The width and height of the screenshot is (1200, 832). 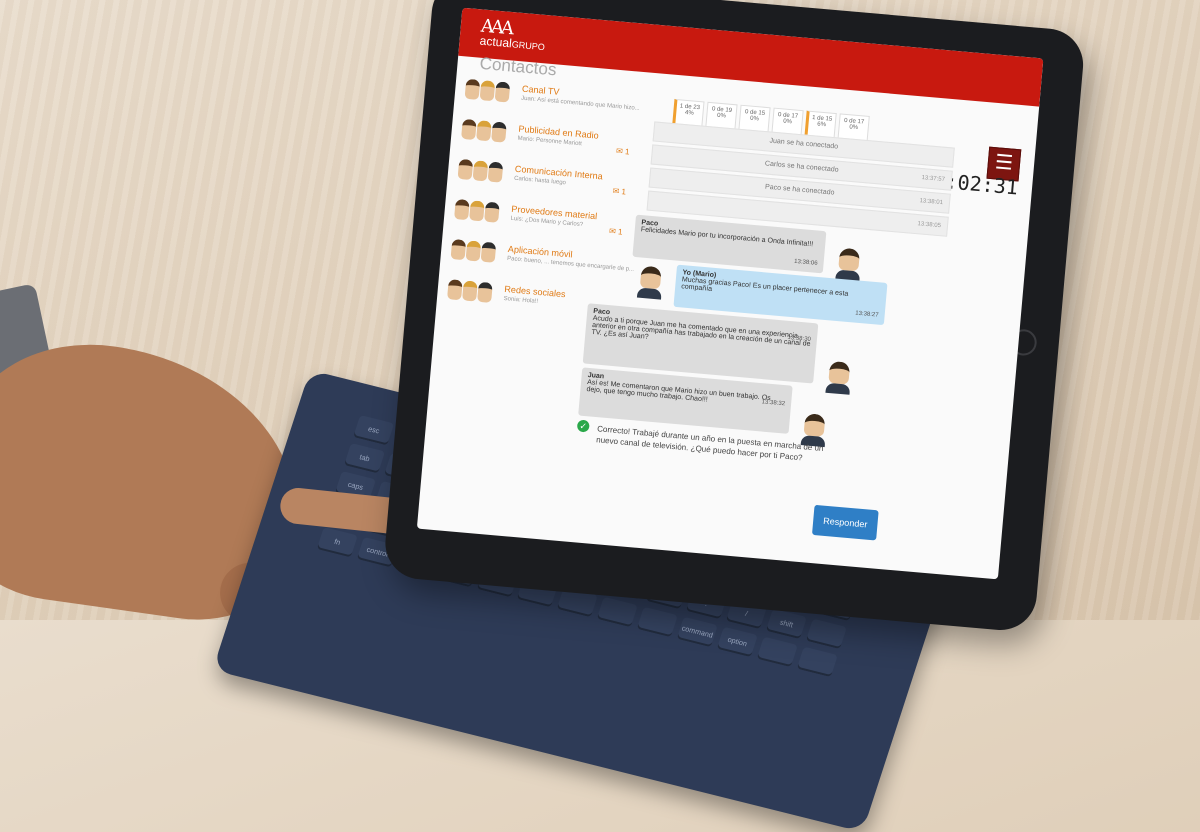 I want to click on contact-preview: Sonia: Hola!!, so click(x=521, y=300).